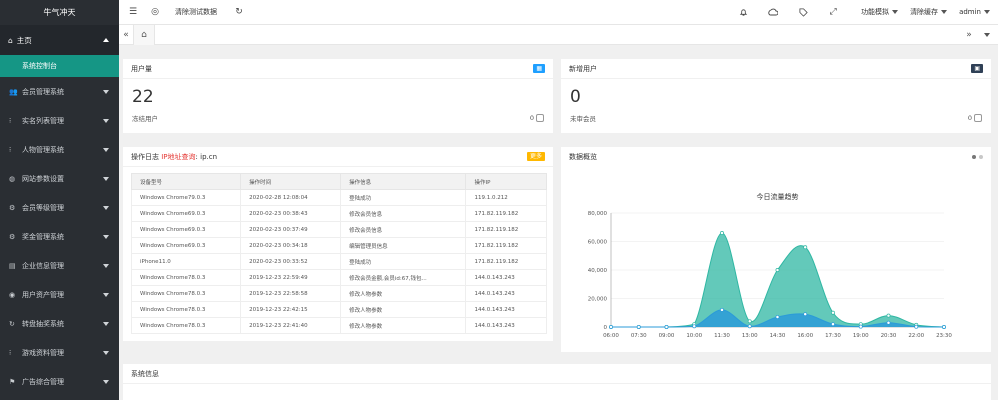 The width and height of the screenshot is (998, 400). What do you see at coordinates (929, 12) in the screenshot?
I see `menu-clear-cache: 清除缓存` at bounding box center [929, 12].